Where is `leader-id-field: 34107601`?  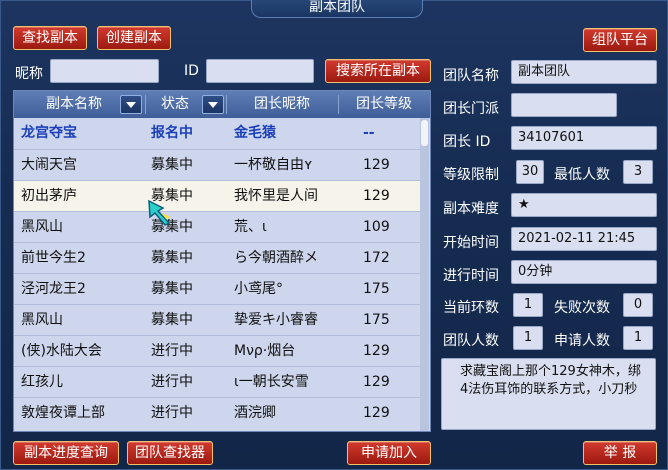 leader-id-field: 34107601 is located at coordinates (584, 138).